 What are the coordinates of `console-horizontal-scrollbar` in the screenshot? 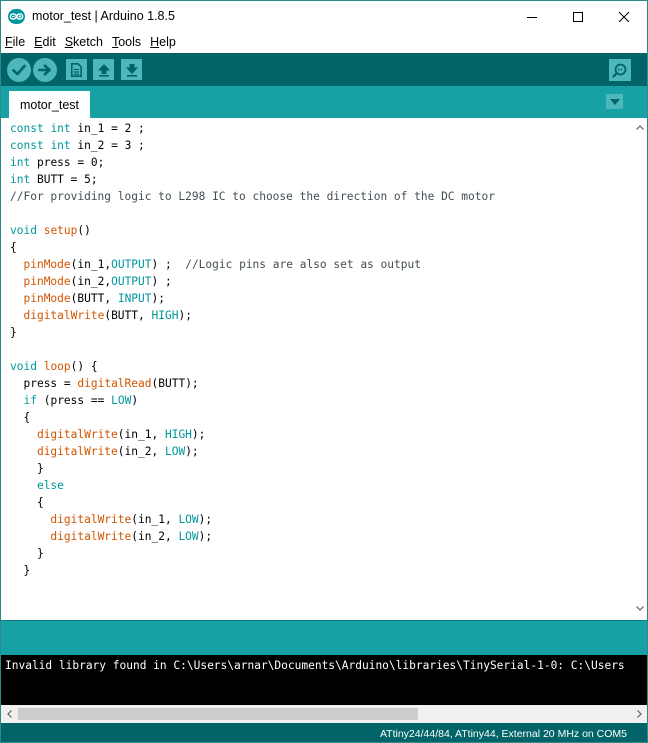 It's located at (324, 714).